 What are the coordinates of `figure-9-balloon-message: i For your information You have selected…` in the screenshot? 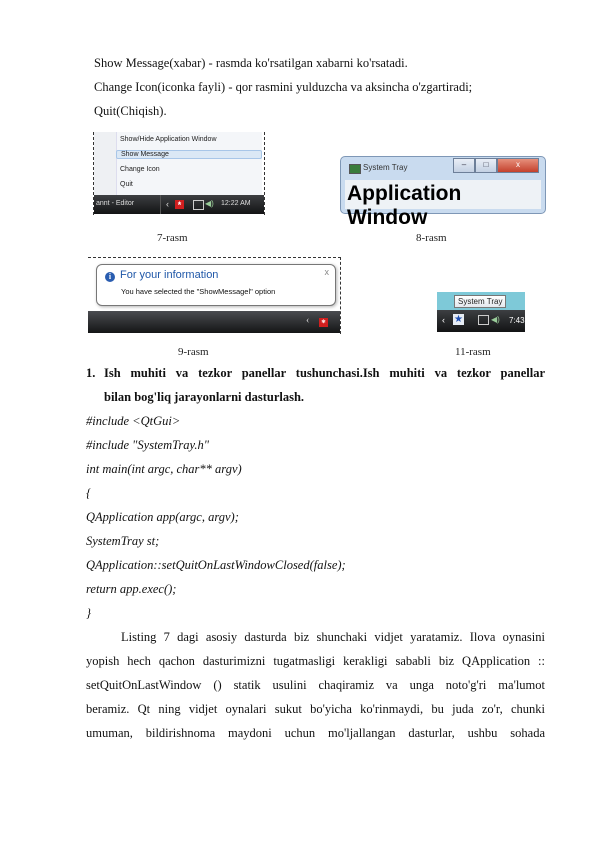 It's located at (214, 295).